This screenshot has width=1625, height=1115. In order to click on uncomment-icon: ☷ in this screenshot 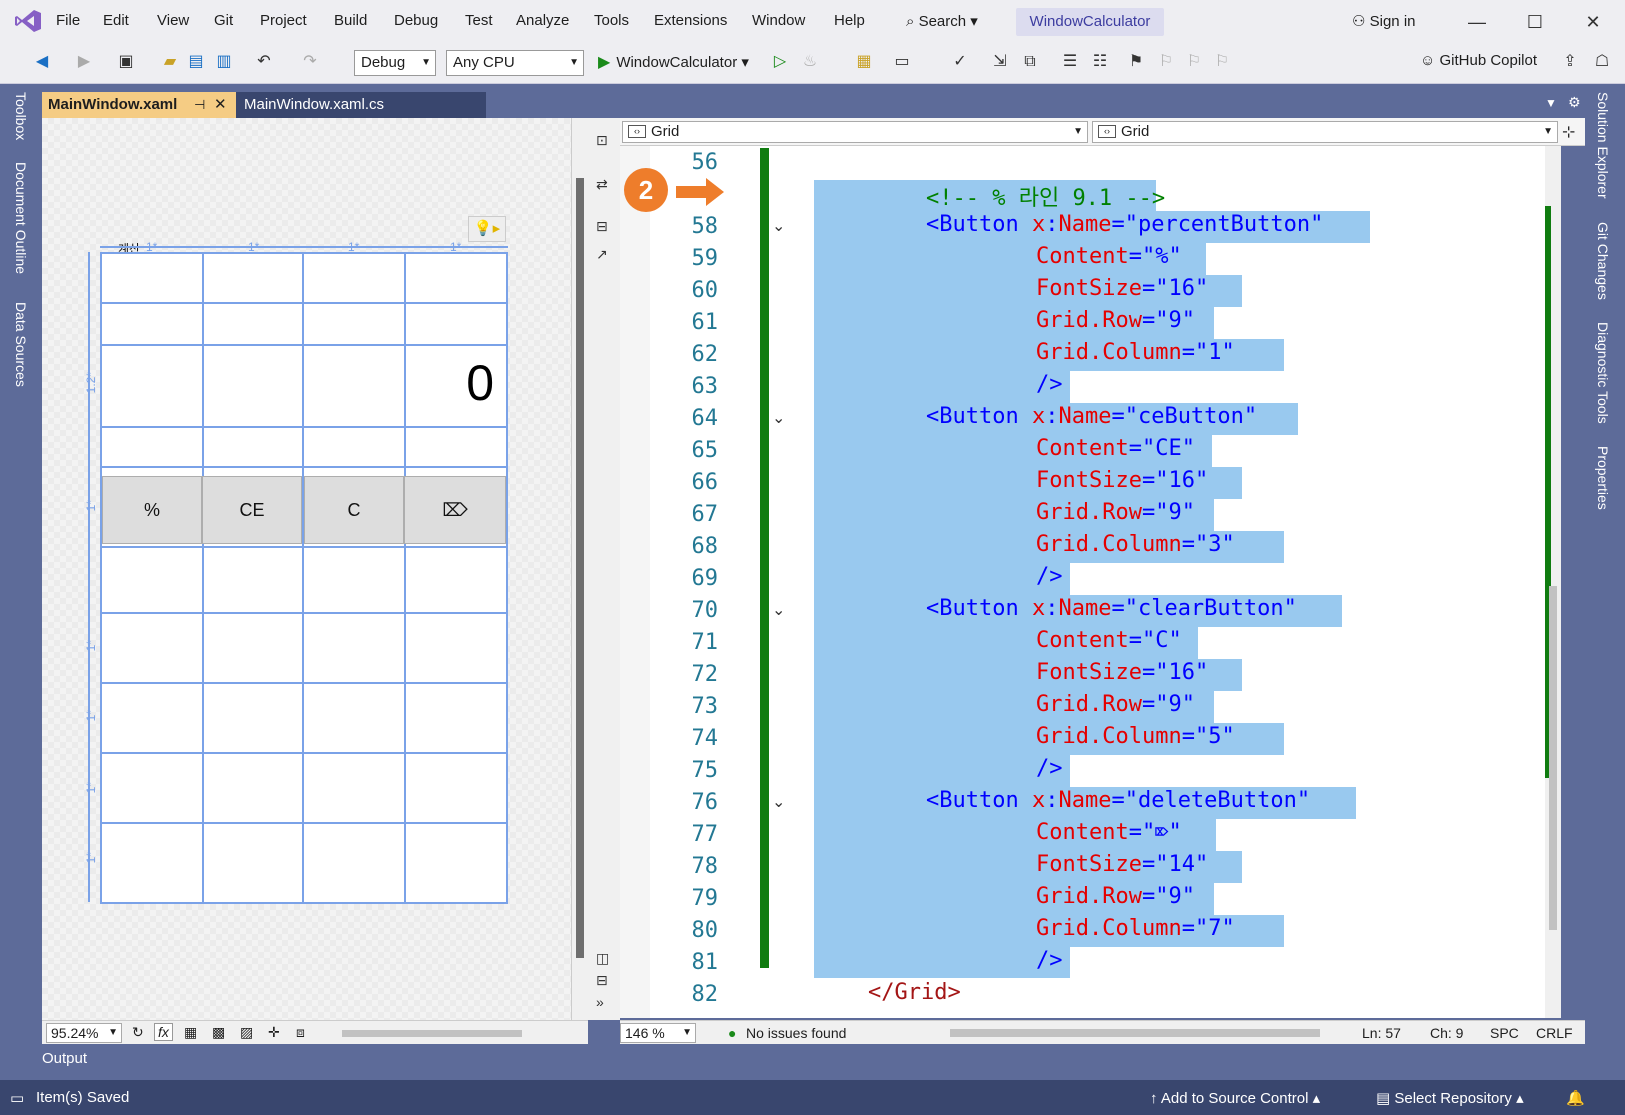, I will do `click(1100, 62)`.